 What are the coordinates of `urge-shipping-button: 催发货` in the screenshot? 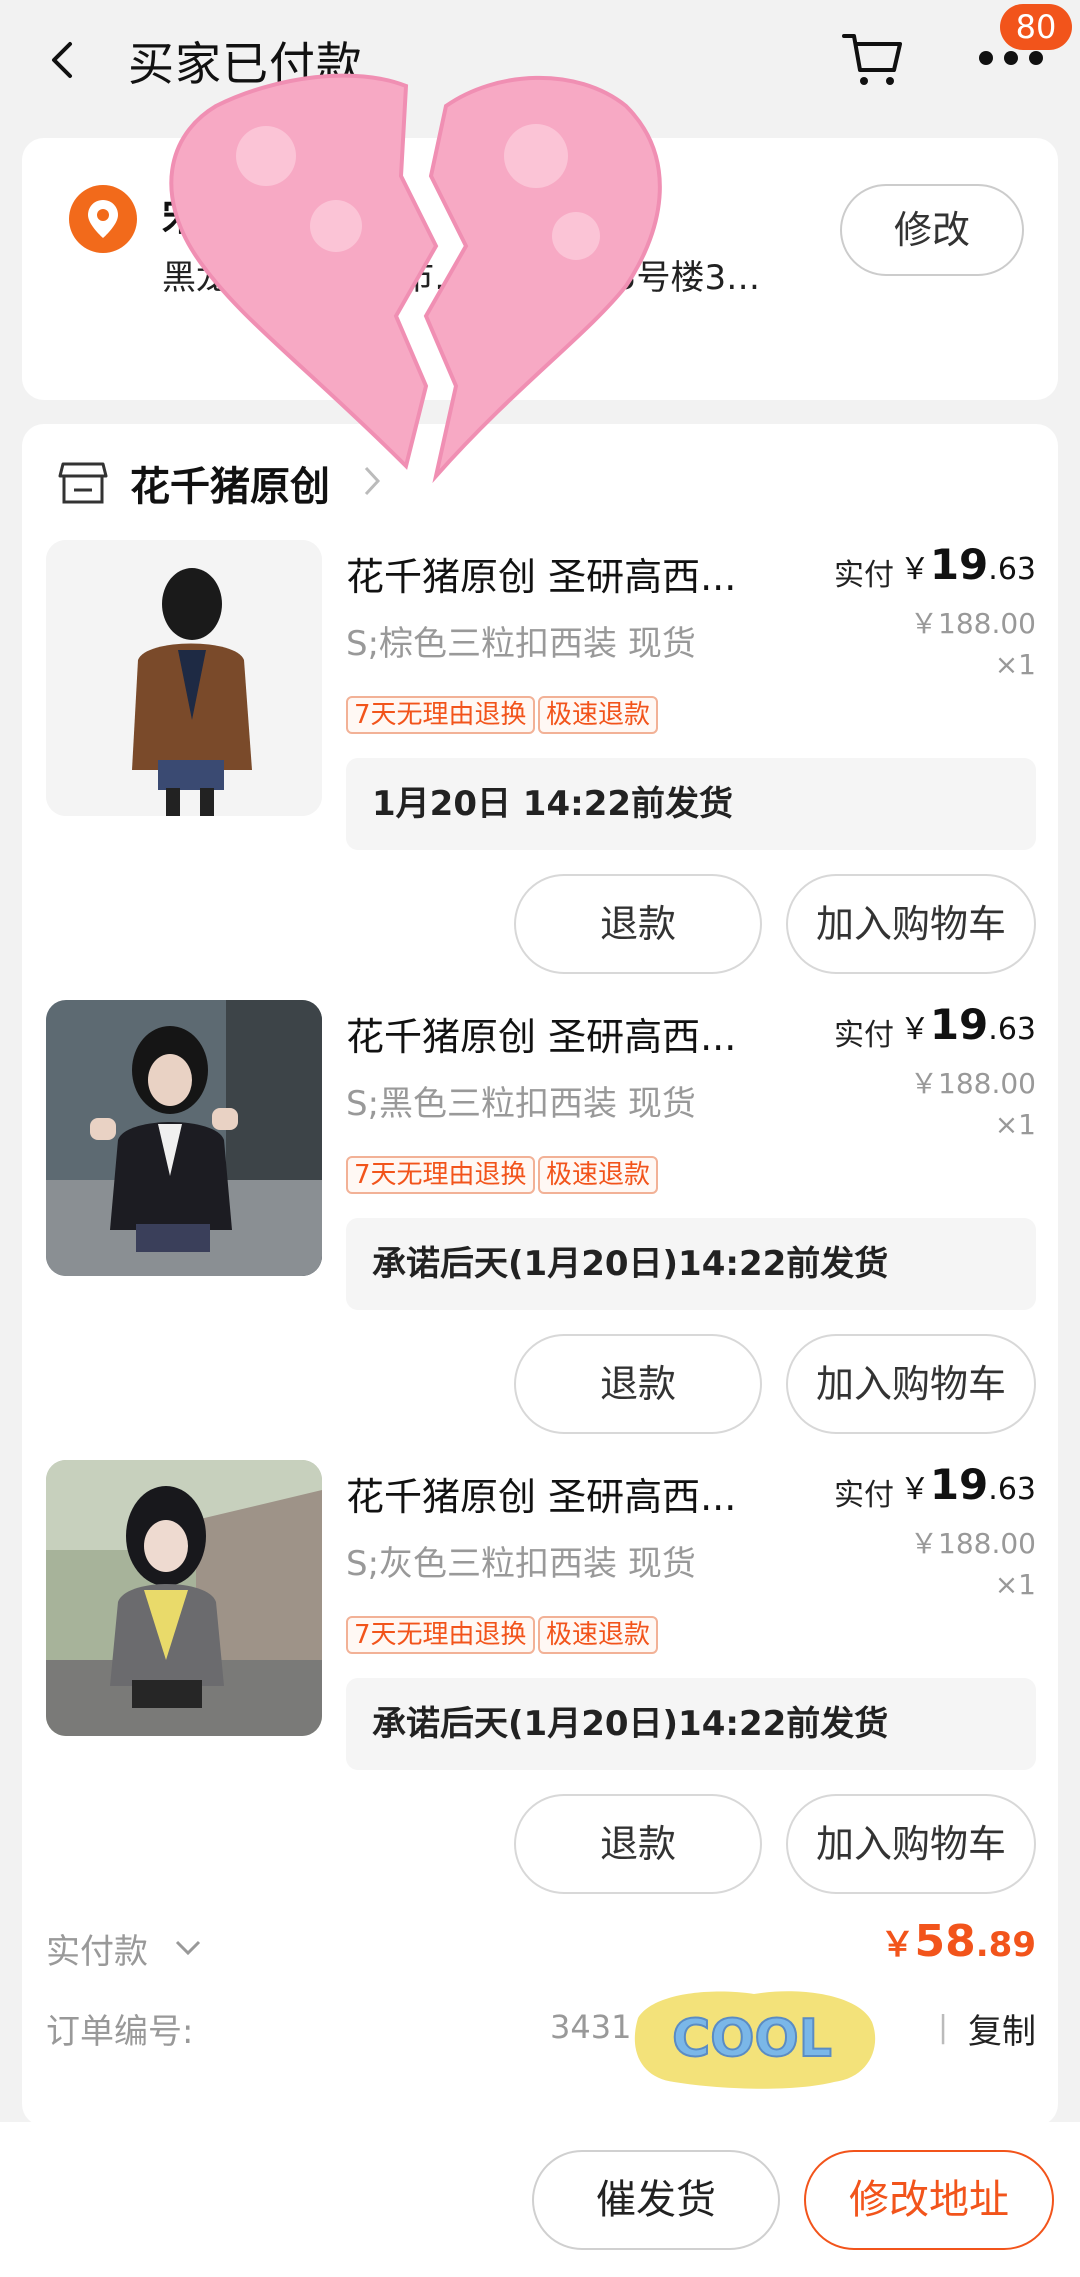 It's located at (656, 2200).